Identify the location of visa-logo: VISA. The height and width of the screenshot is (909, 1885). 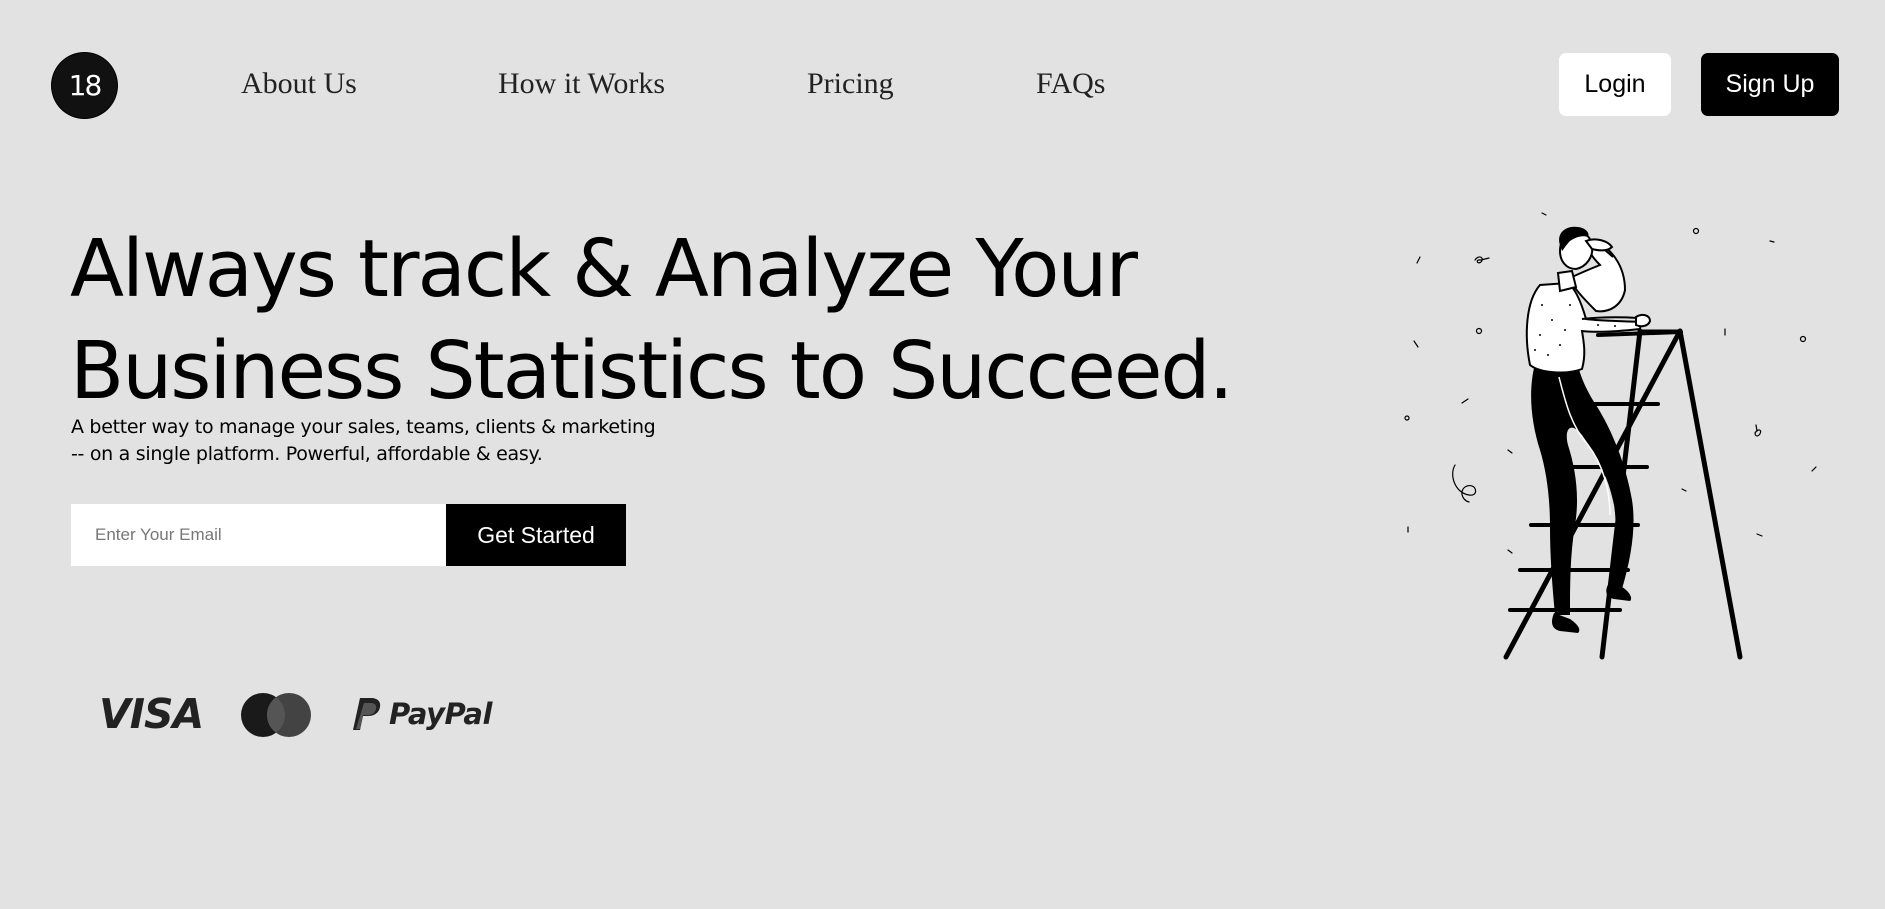
(151, 714).